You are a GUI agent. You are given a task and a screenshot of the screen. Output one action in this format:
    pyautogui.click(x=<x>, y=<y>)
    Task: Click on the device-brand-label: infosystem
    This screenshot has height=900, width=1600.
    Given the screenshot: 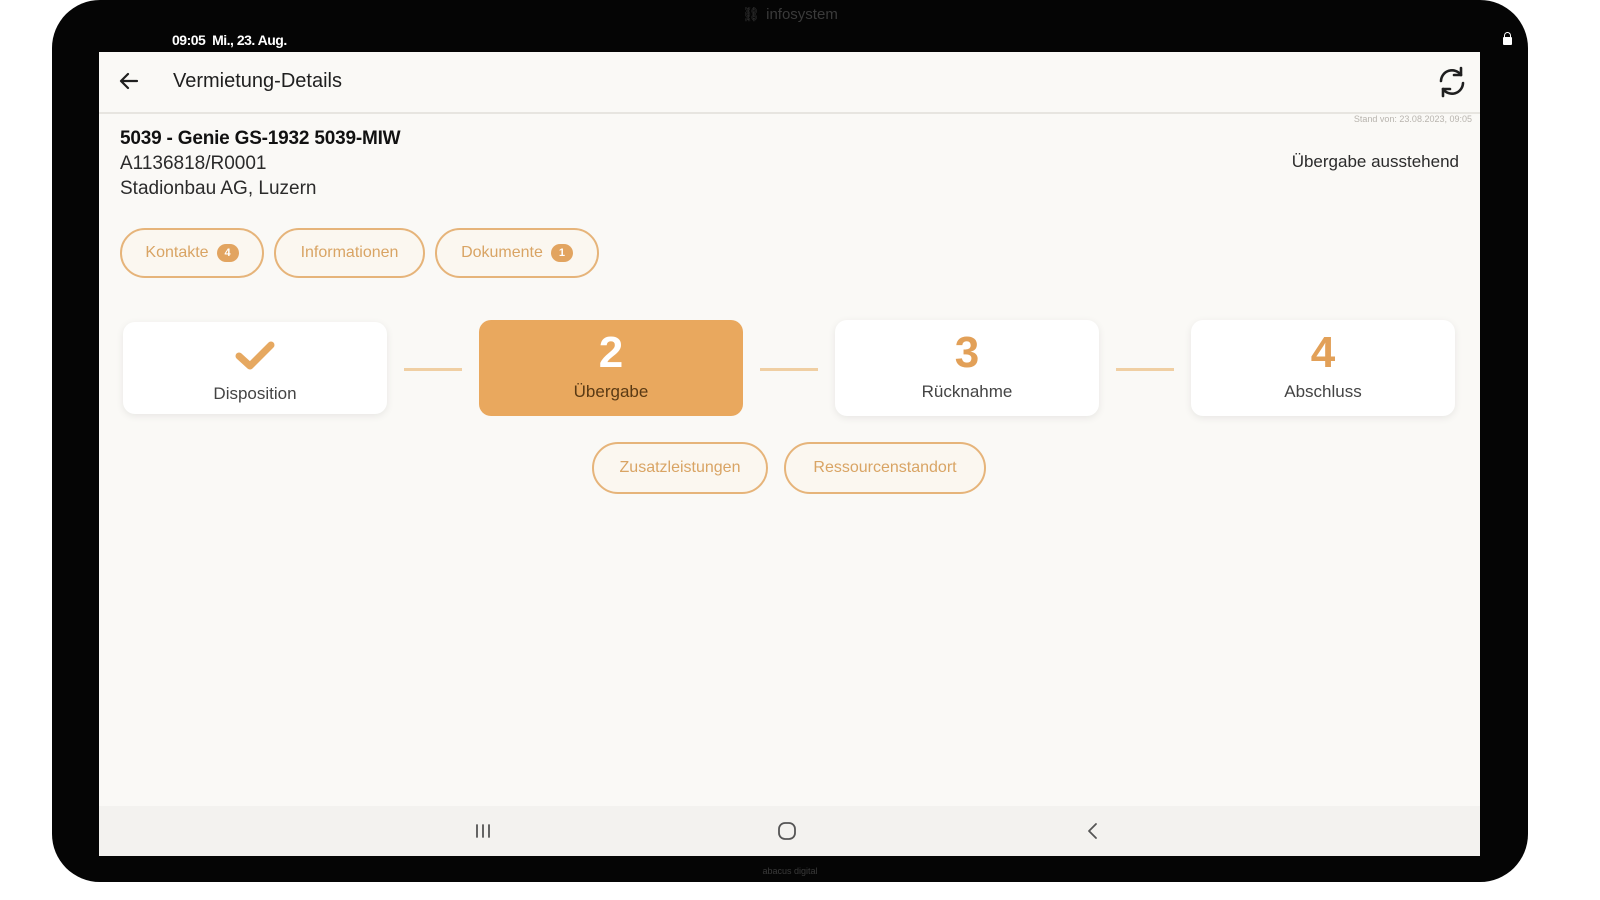 What is the action you would take?
    pyautogui.click(x=802, y=14)
    